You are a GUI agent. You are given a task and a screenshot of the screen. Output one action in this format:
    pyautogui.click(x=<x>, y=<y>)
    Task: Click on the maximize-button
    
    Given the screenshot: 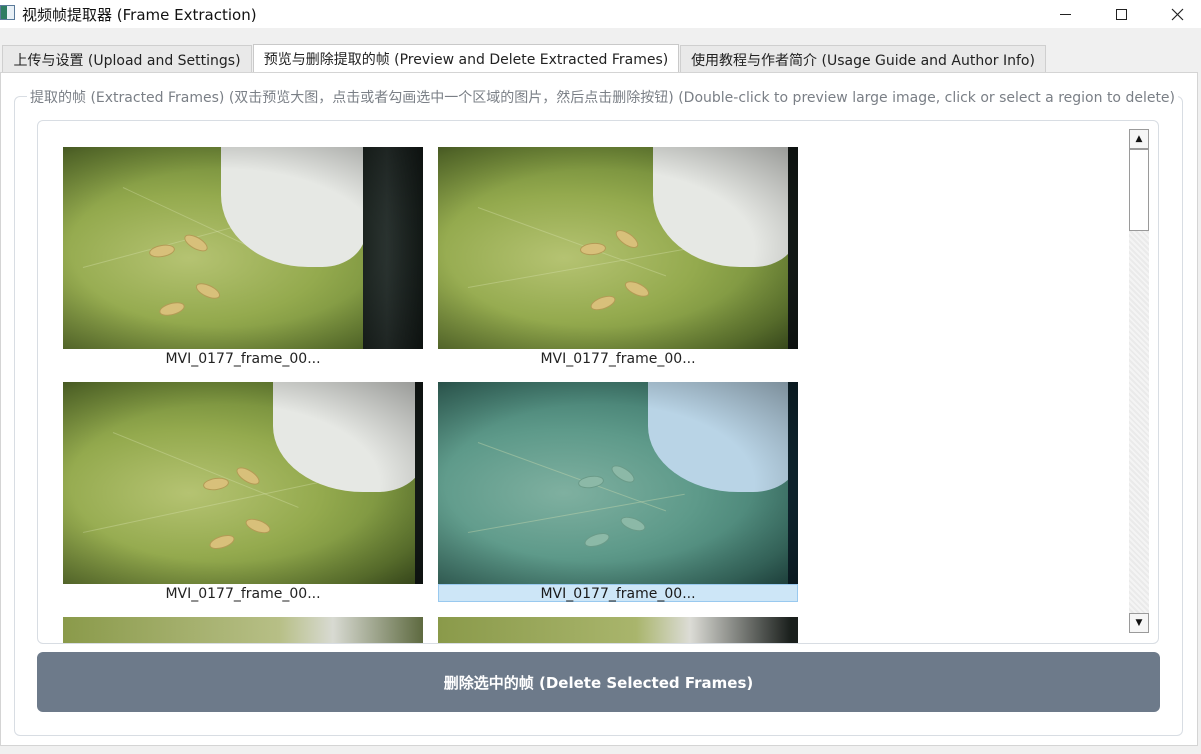 What is the action you would take?
    pyautogui.click(x=1121, y=14)
    